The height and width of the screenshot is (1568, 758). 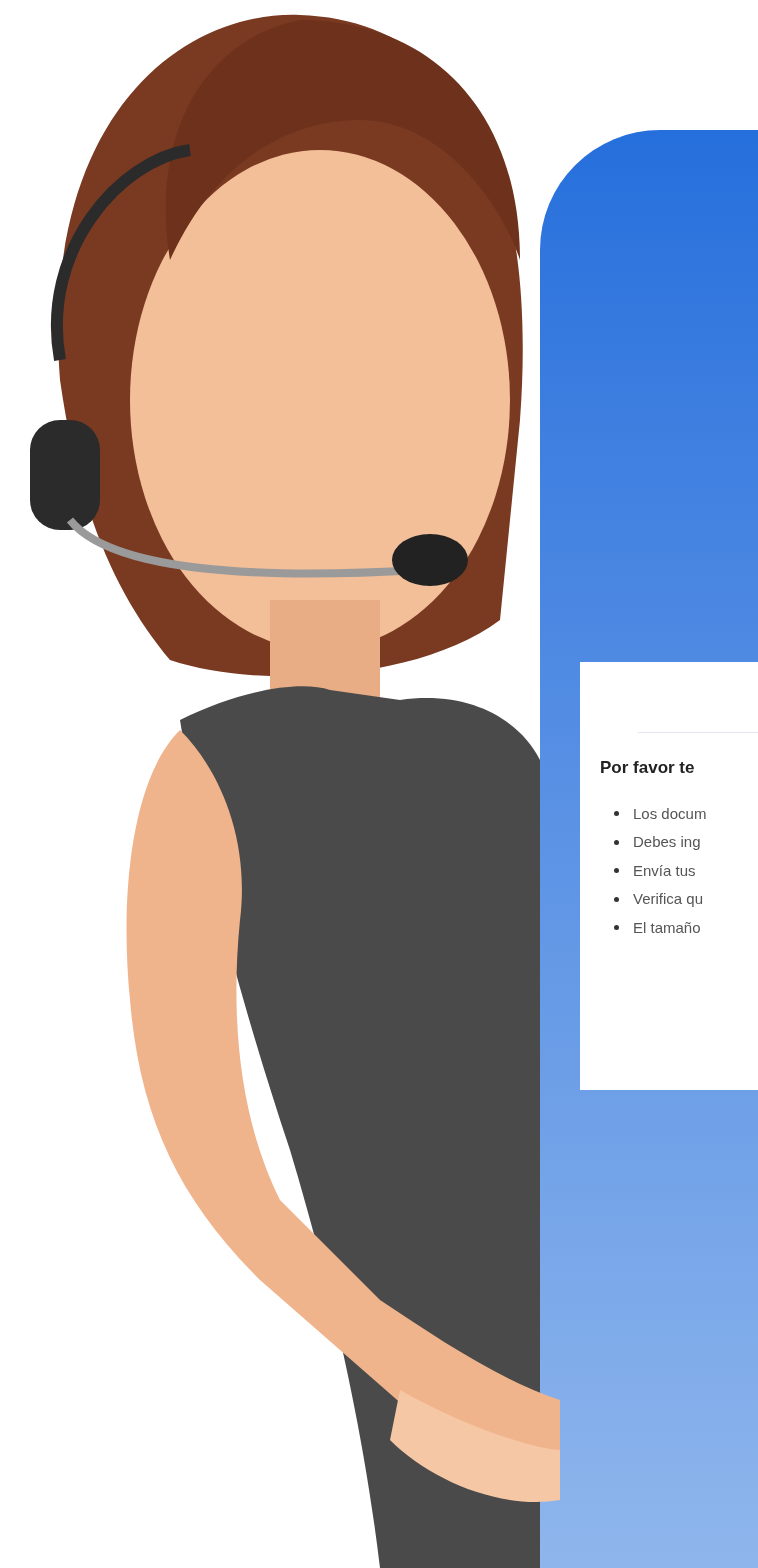 I want to click on card-heading: Por favor te, so click(x=648, y=768).